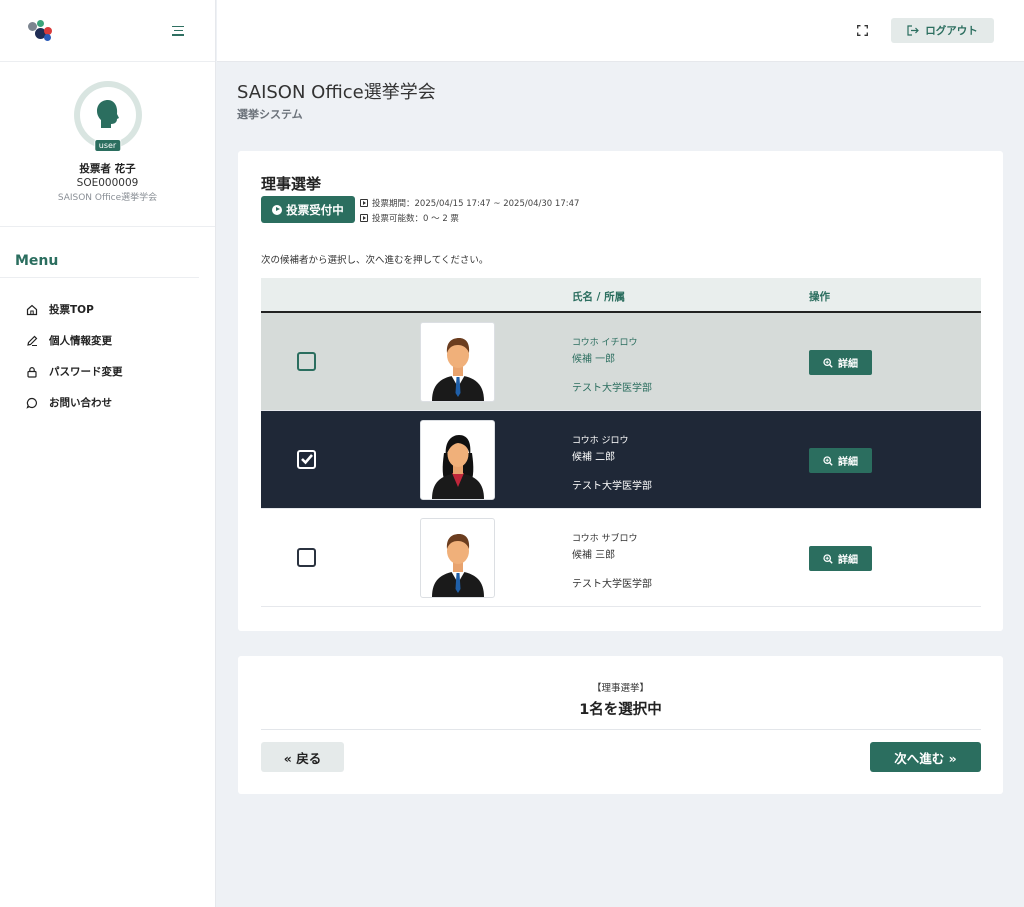 Image resolution: width=1024 pixels, height=907 pixels. Describe the element at coordinates (31, 403) in the screenshot. I see `chat-icon` at that location.